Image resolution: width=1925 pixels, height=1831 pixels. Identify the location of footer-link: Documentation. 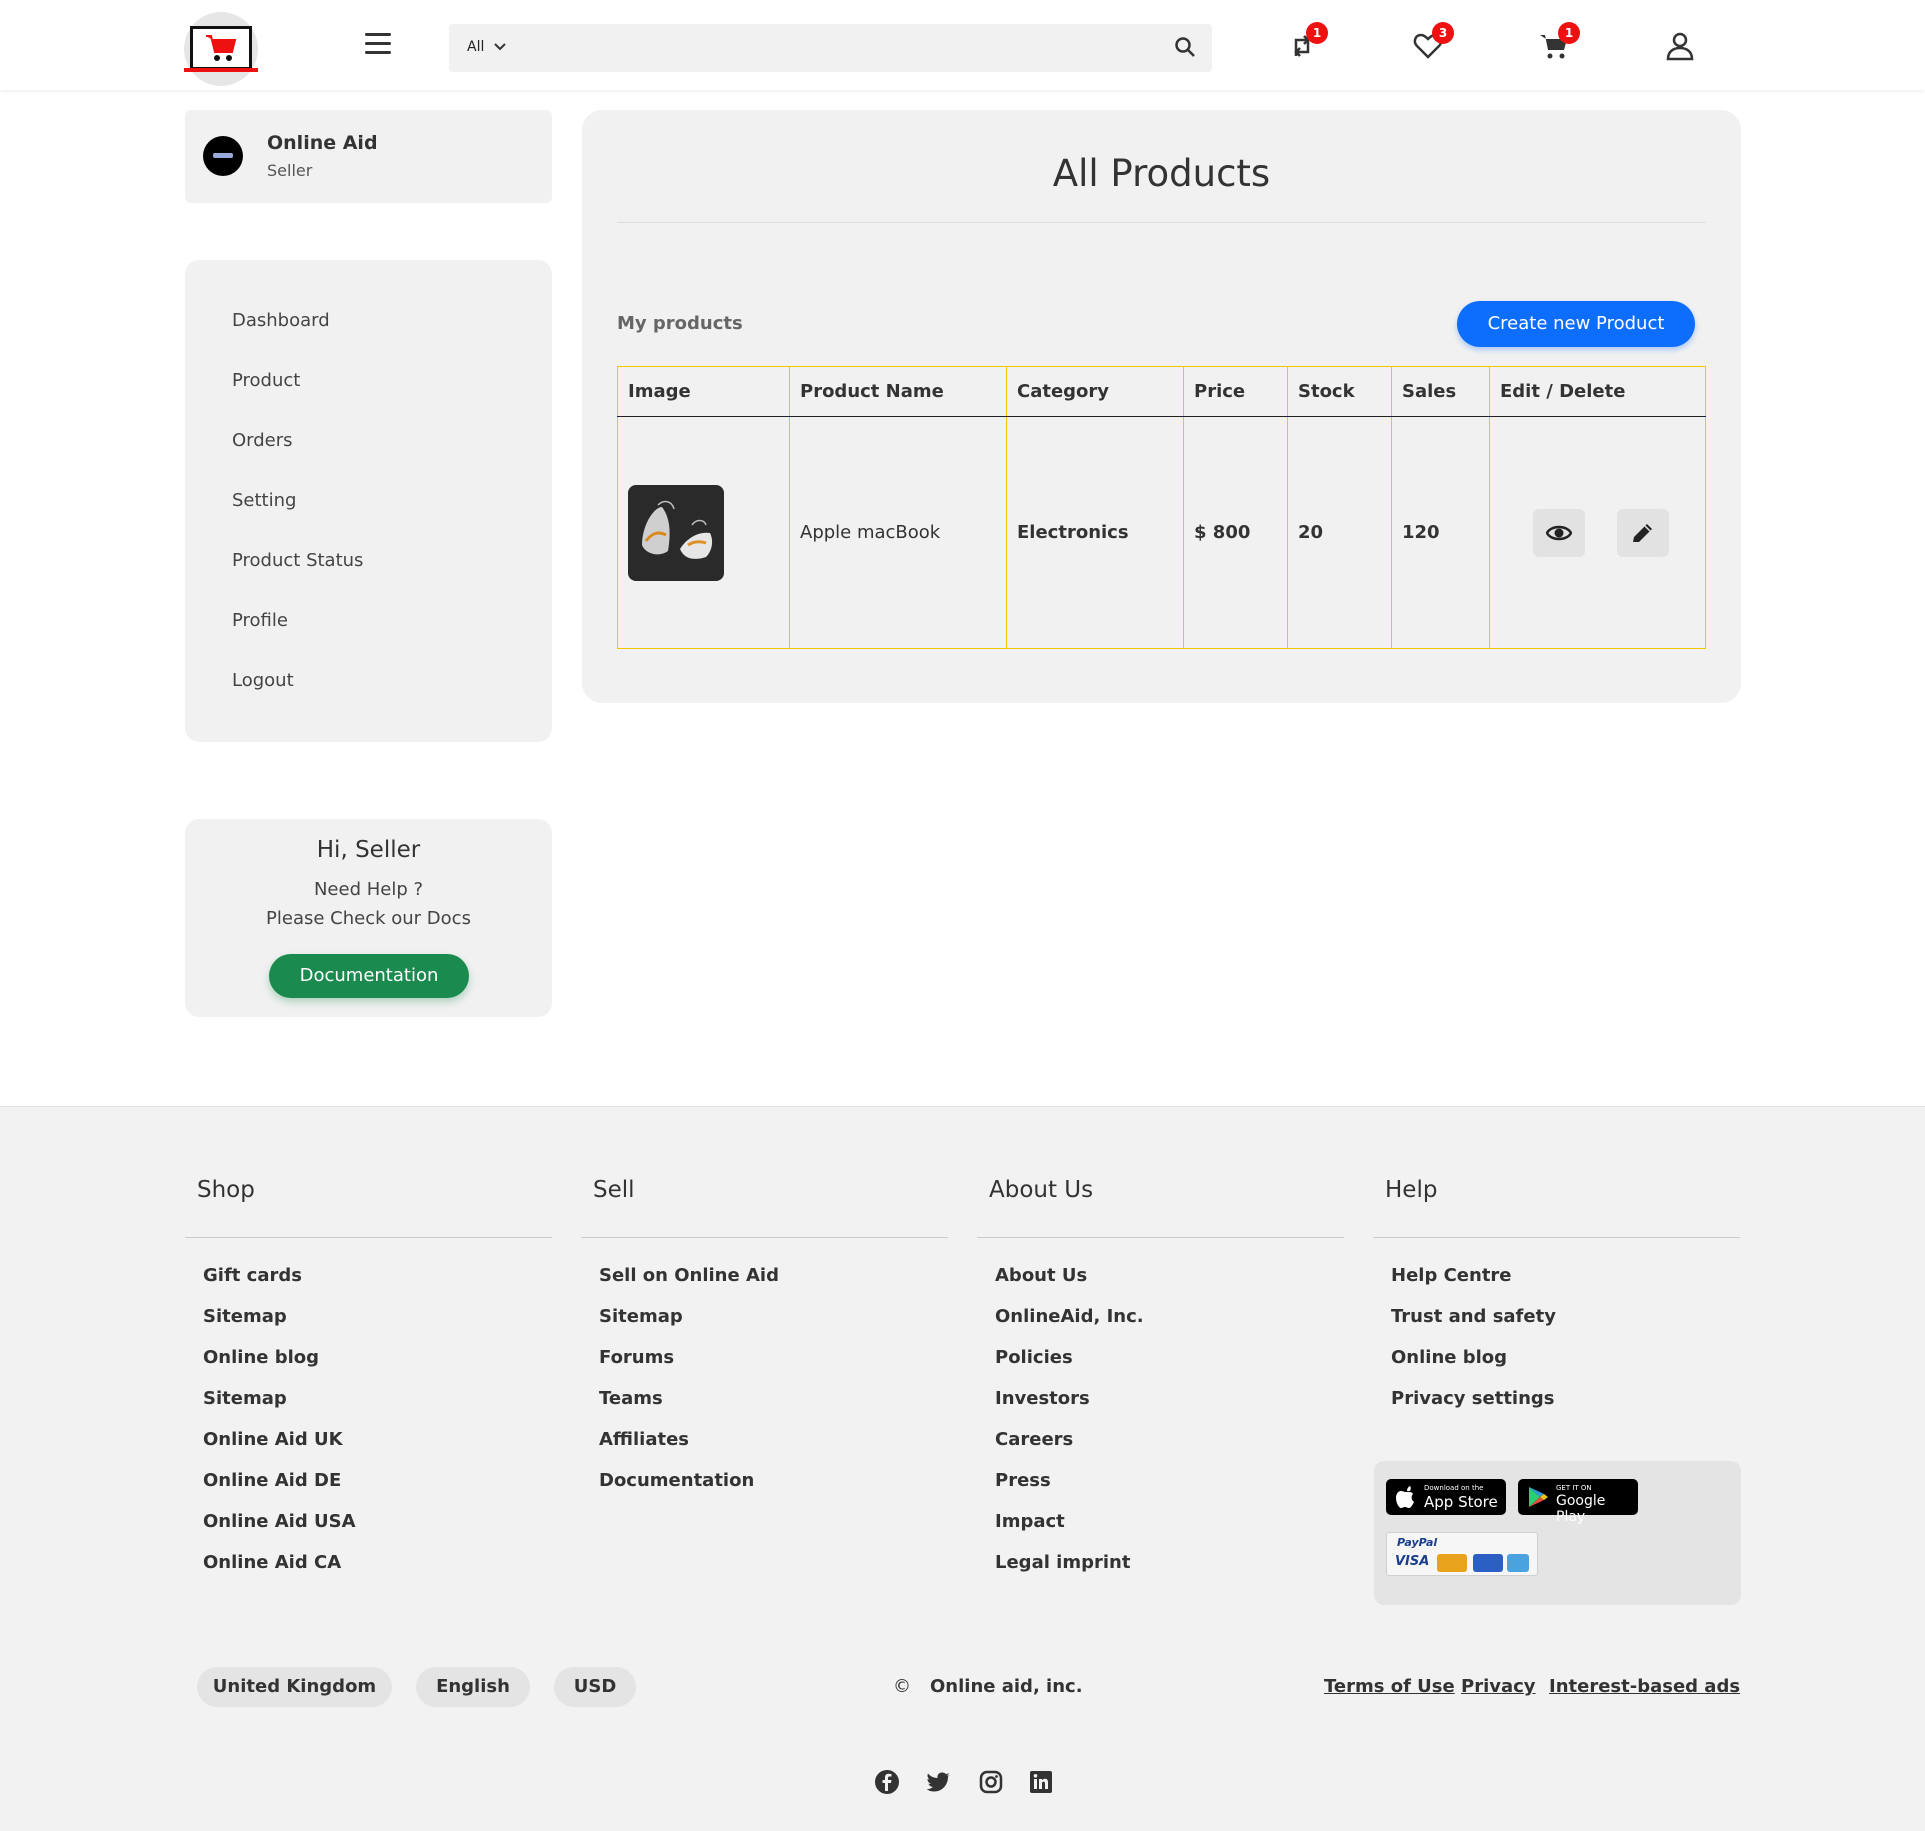
(676, 1480).